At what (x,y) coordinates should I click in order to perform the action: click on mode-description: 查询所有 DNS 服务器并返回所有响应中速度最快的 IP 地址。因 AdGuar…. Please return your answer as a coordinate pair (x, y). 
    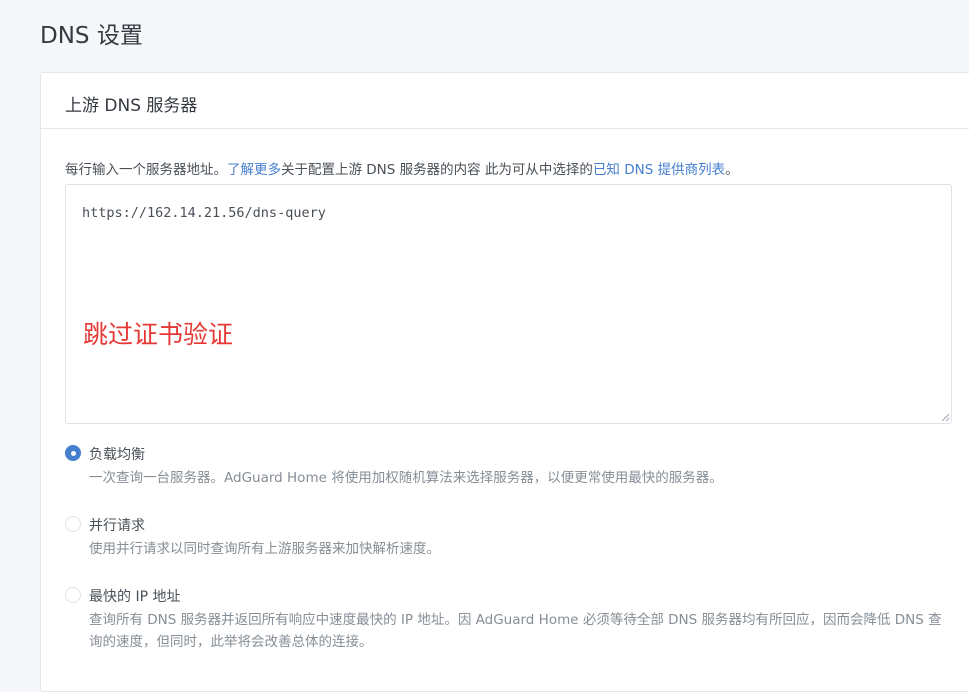
    Looking at the image, I should click on (515, 631).